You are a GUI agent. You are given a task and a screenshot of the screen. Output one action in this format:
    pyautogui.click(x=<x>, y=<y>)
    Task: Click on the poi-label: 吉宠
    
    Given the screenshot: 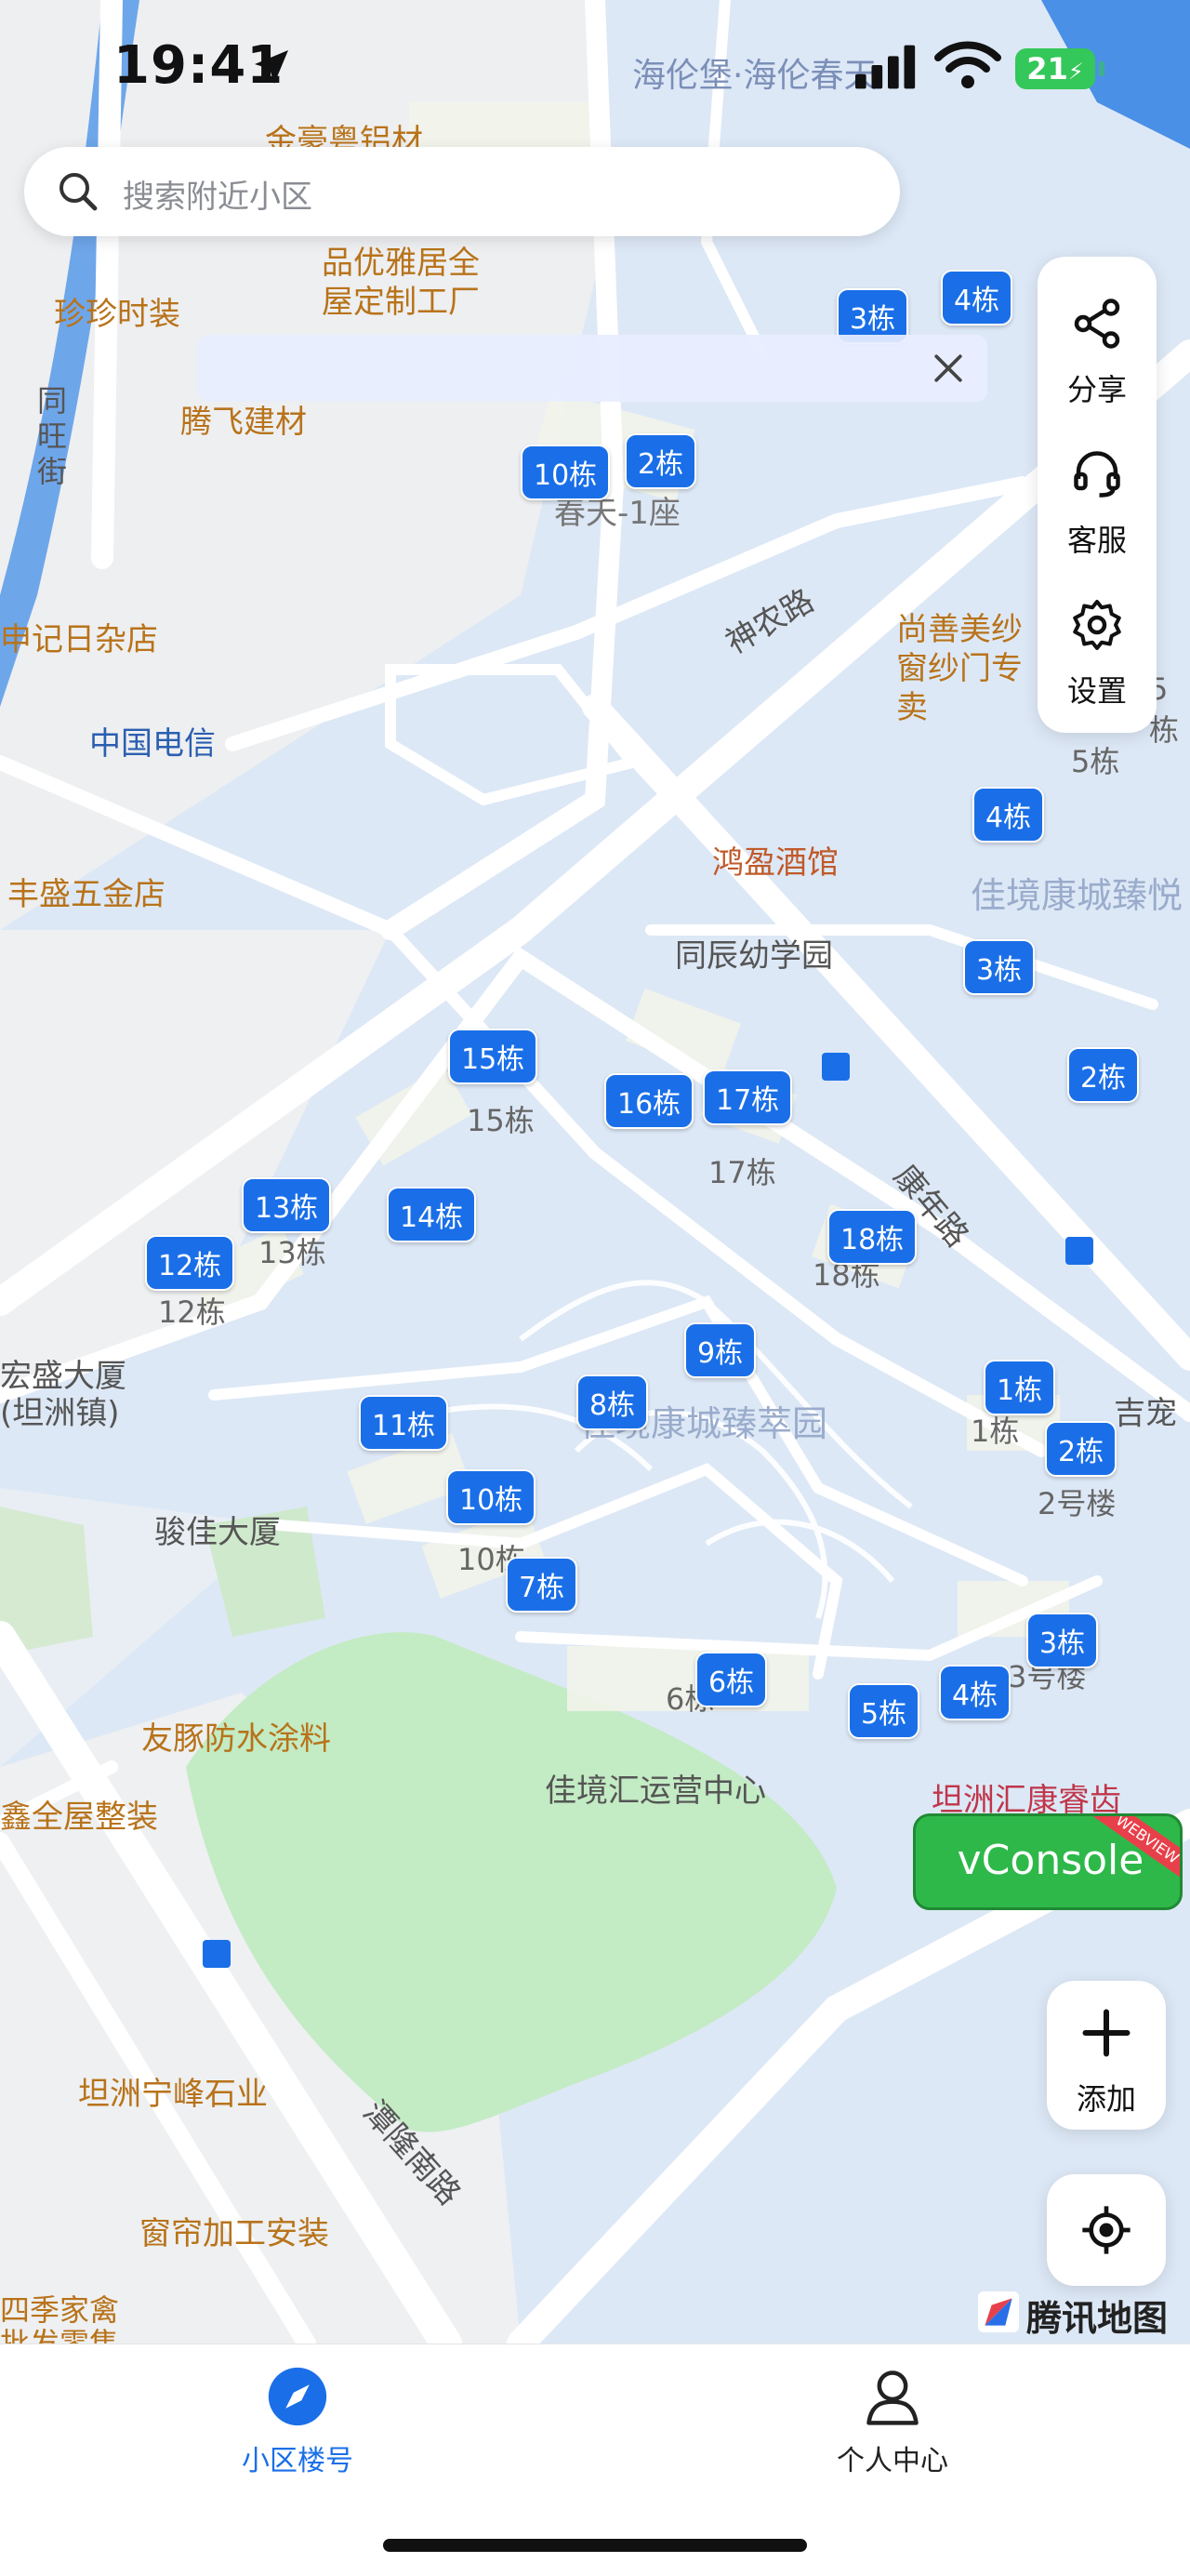 What is the action you would take?
    pyautogui.click(x=1145, y=1410)
    